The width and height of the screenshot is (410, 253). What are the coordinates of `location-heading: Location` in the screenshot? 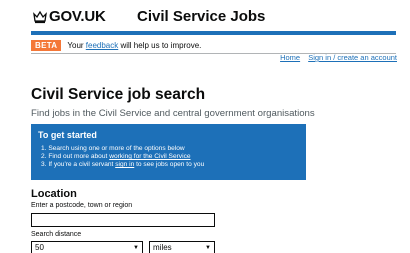 It's located at (54, 194).